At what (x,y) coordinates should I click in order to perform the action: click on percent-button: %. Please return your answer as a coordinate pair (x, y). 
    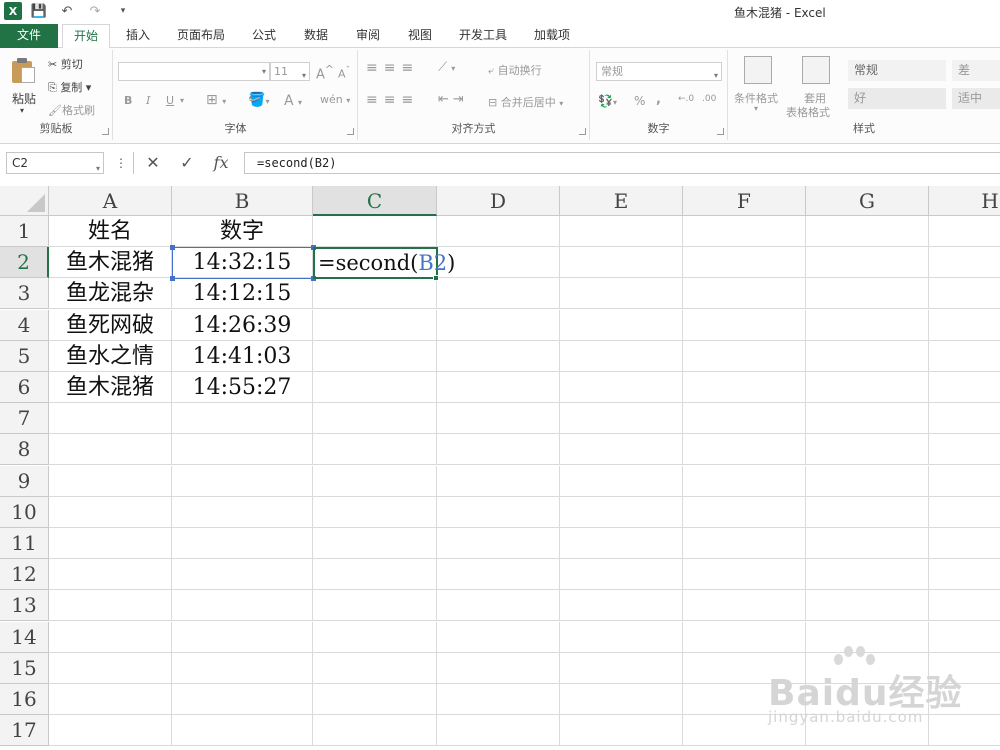
    Looking at the image, I should click on (639, 101).